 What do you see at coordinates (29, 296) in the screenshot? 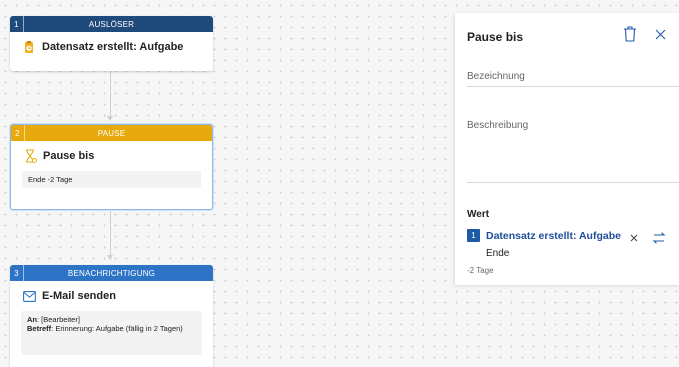
I see `mail-icon` at bounding box center [29, 296].